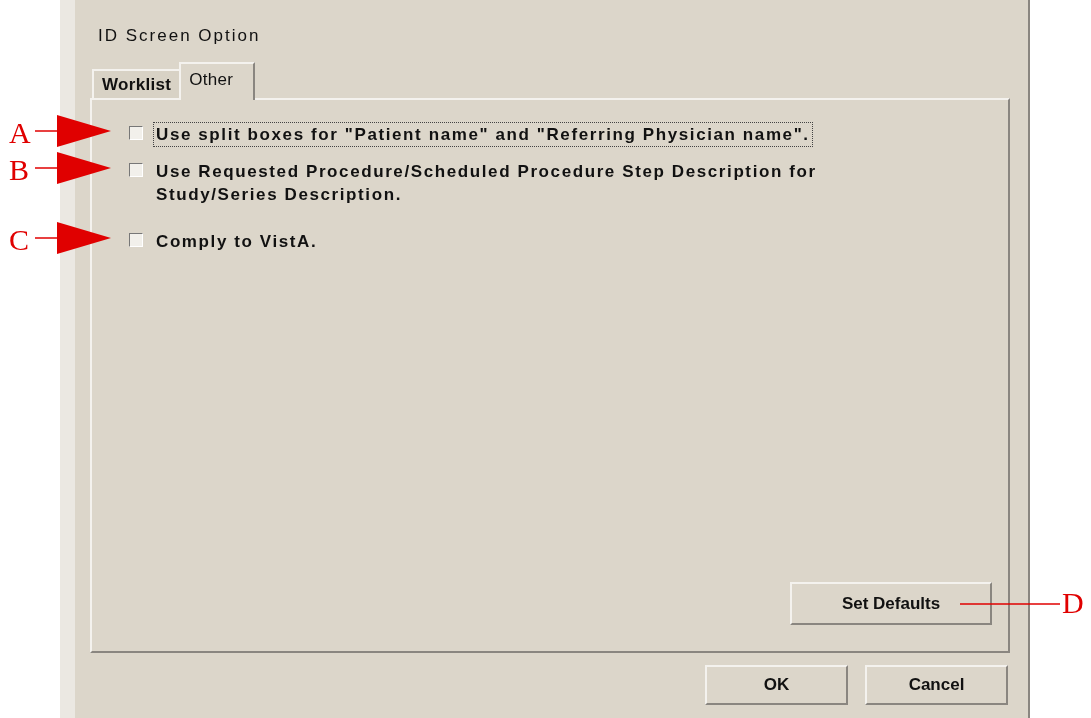 The height and width of the screenshot is (718, 1091). What do you see at coordinates (179, 36) in the screenshot?
I see `window-title: ID Screen Option` at bounding box center [179, 36].